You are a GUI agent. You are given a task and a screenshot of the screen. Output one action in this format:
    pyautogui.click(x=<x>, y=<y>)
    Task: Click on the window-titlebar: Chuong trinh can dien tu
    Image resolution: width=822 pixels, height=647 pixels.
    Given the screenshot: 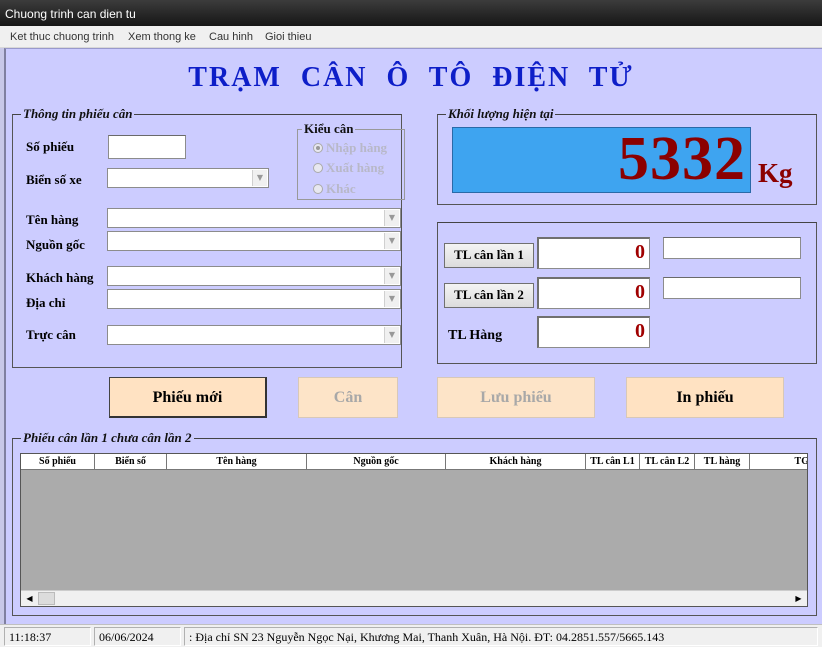 What is the action you would take?
    pyautogui.click(x=411, y=13)
    